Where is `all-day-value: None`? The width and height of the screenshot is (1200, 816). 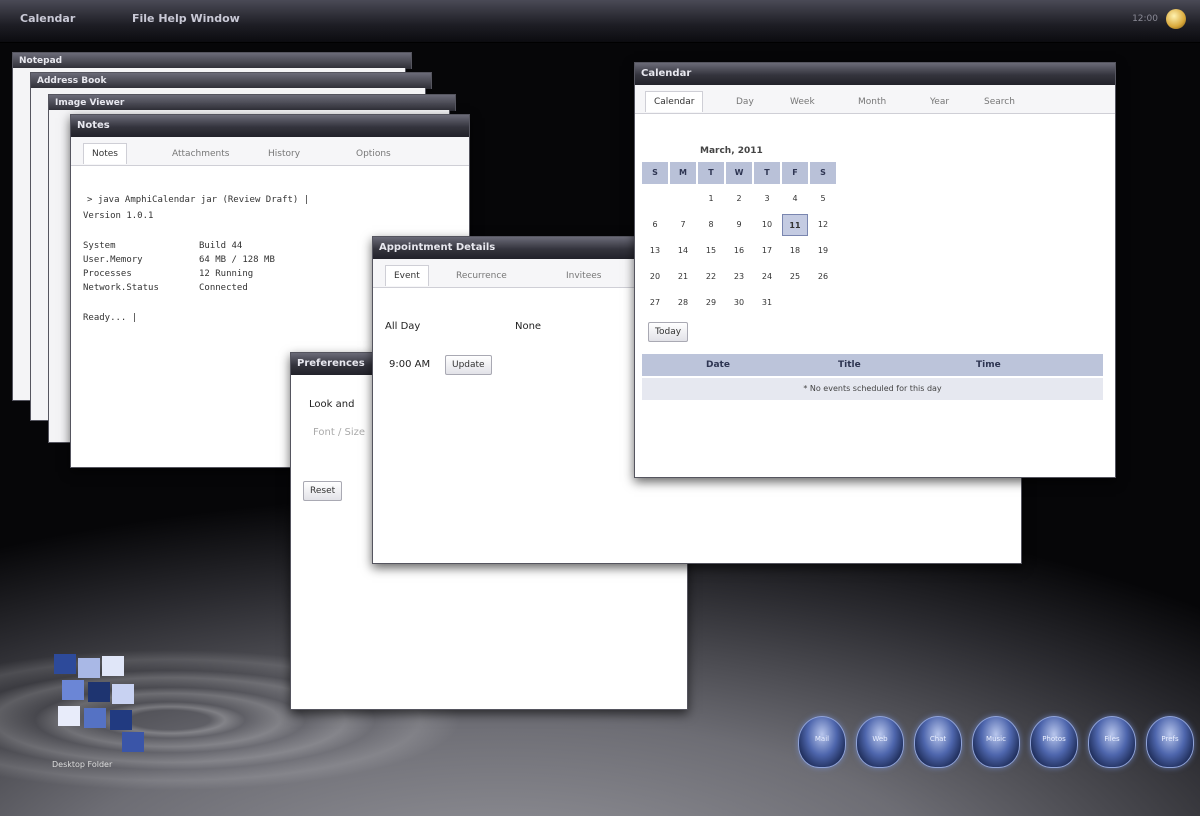 all-day-value: None is located at coordinates (528, 326).